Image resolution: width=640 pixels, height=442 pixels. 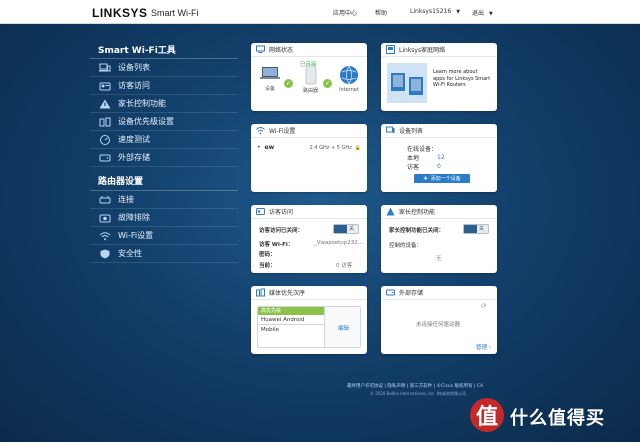 I want to click on sidebar-item-parental-controls: 家长控制功能, so click(x=164, y=104).